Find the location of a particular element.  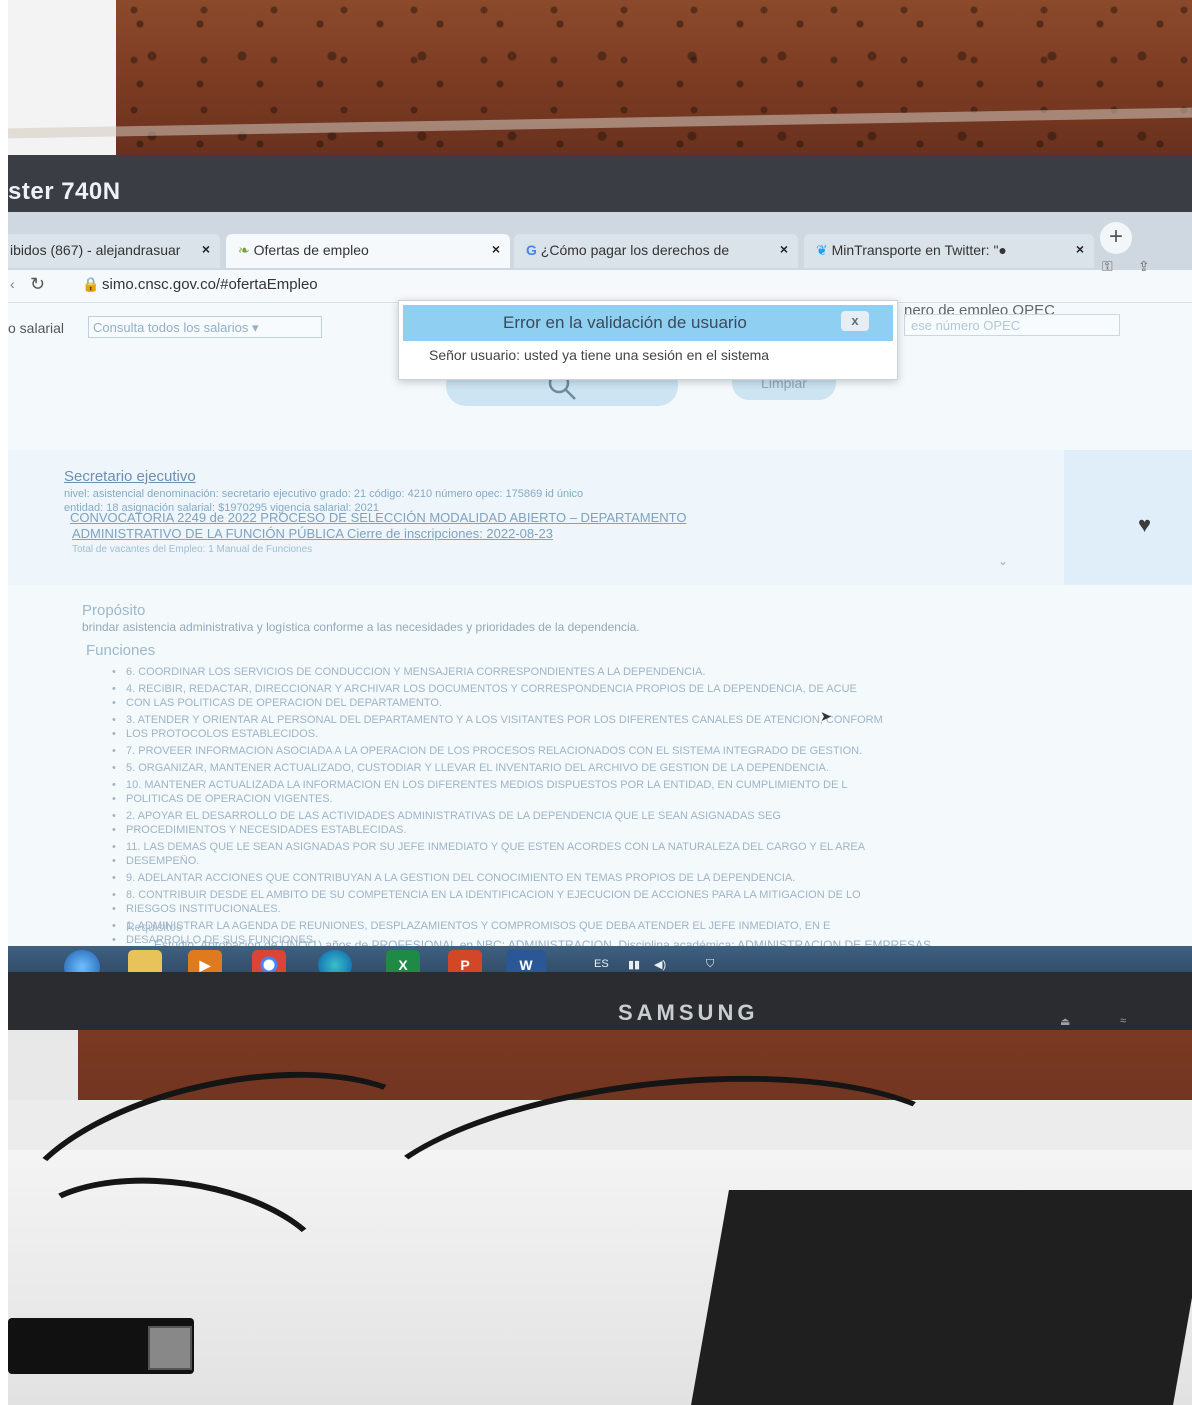

monitor-input-icon: ⏏ is located at coordinates (1065, 1022).